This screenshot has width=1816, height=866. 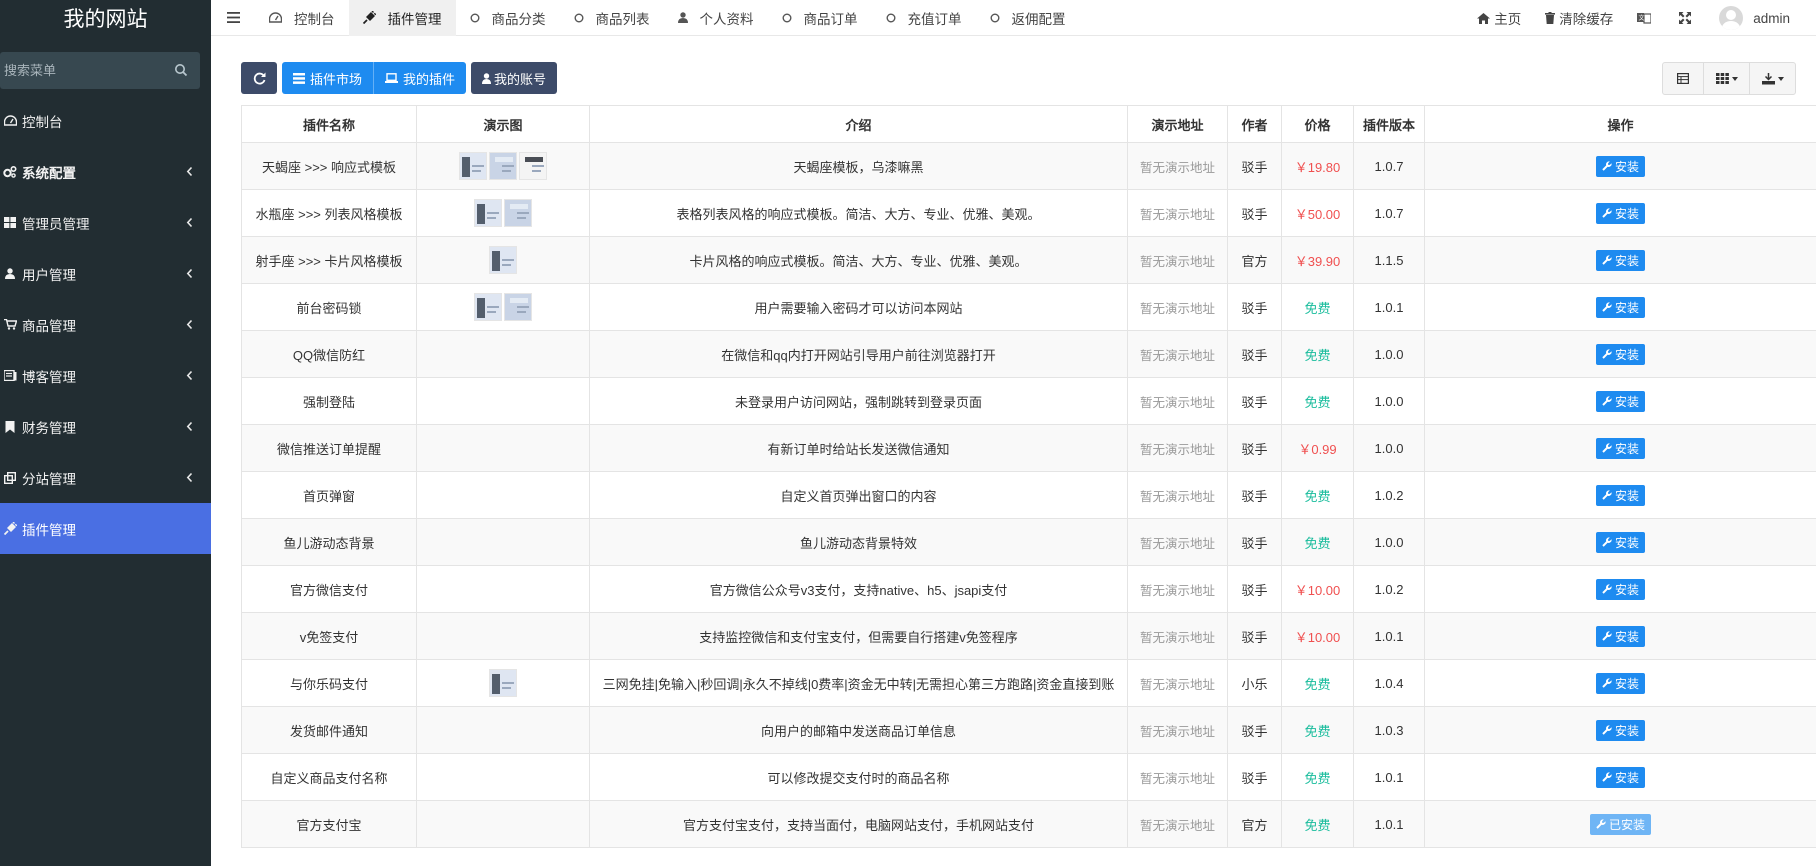 I want to click on nav-tab-0: 控制台, so click(x=302, y=18).